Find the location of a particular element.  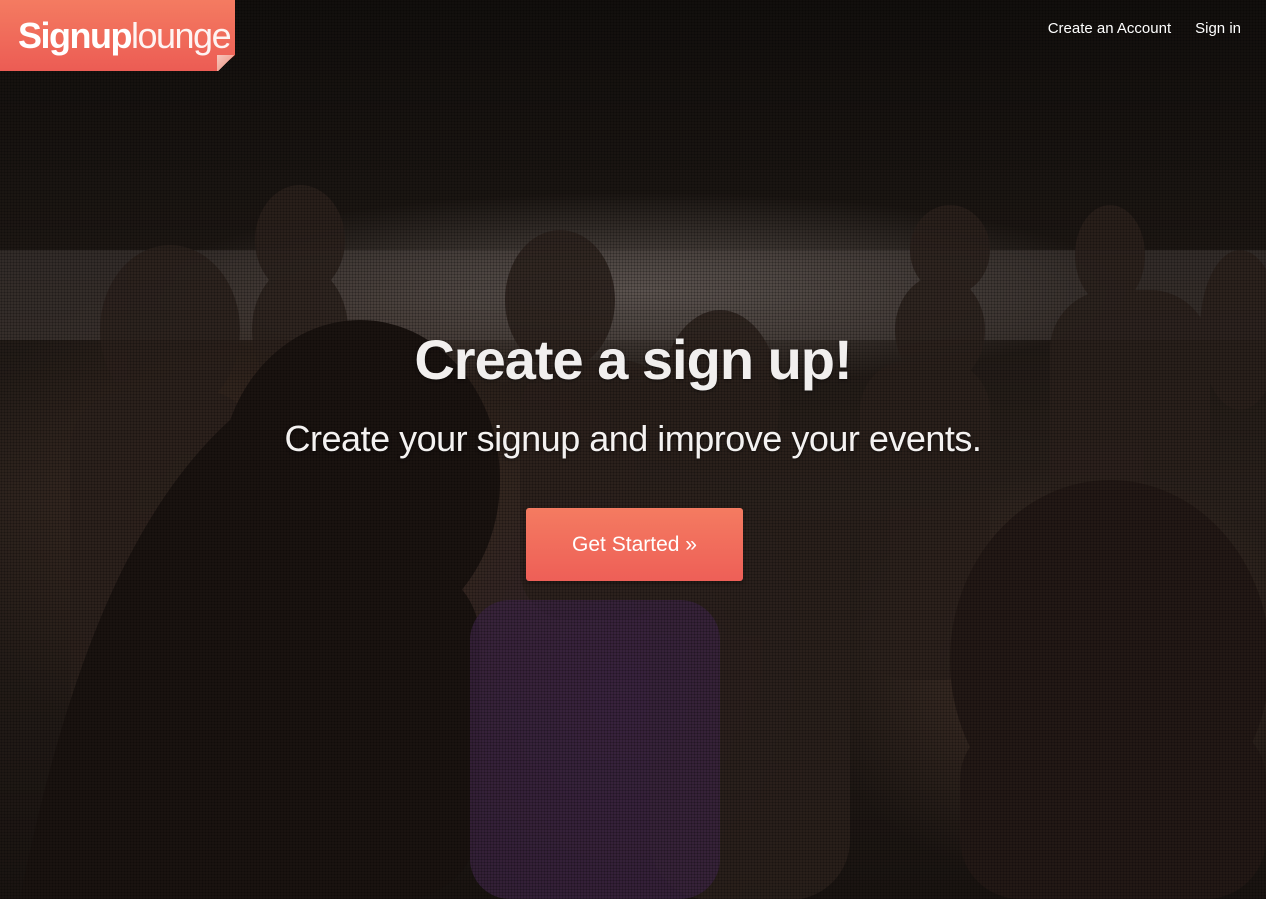

sign-in-link: Sign in is located at coordinates (1218, 28).